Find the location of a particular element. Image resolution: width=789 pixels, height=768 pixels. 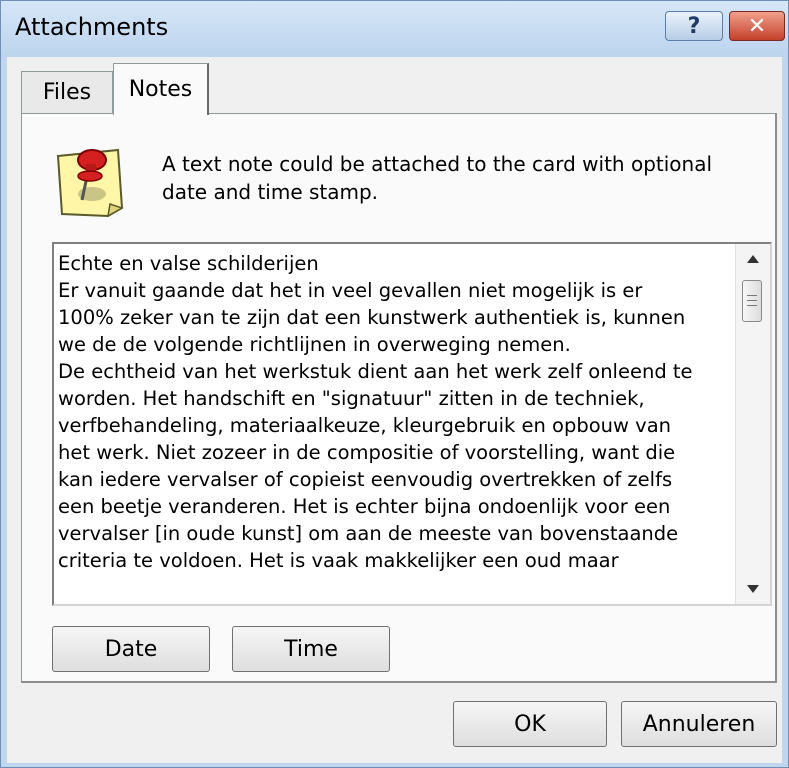

date-button: Date is located at coordinates (131, 649).